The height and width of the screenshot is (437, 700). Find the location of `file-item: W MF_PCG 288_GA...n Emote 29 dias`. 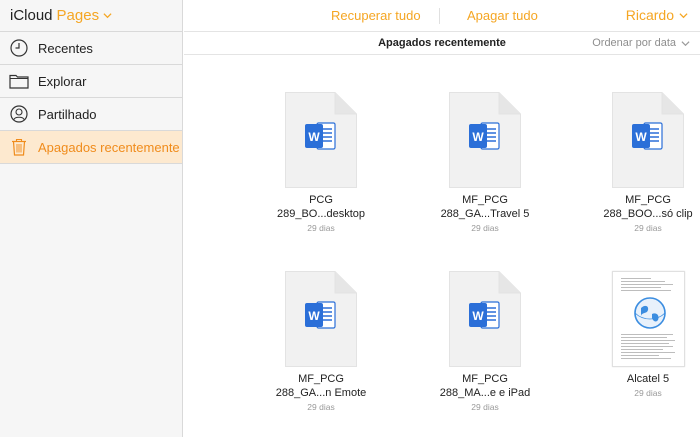

file-item: W MF_PCG 288_GA...n Emote 29 dias is located at coordinates (321, 341).